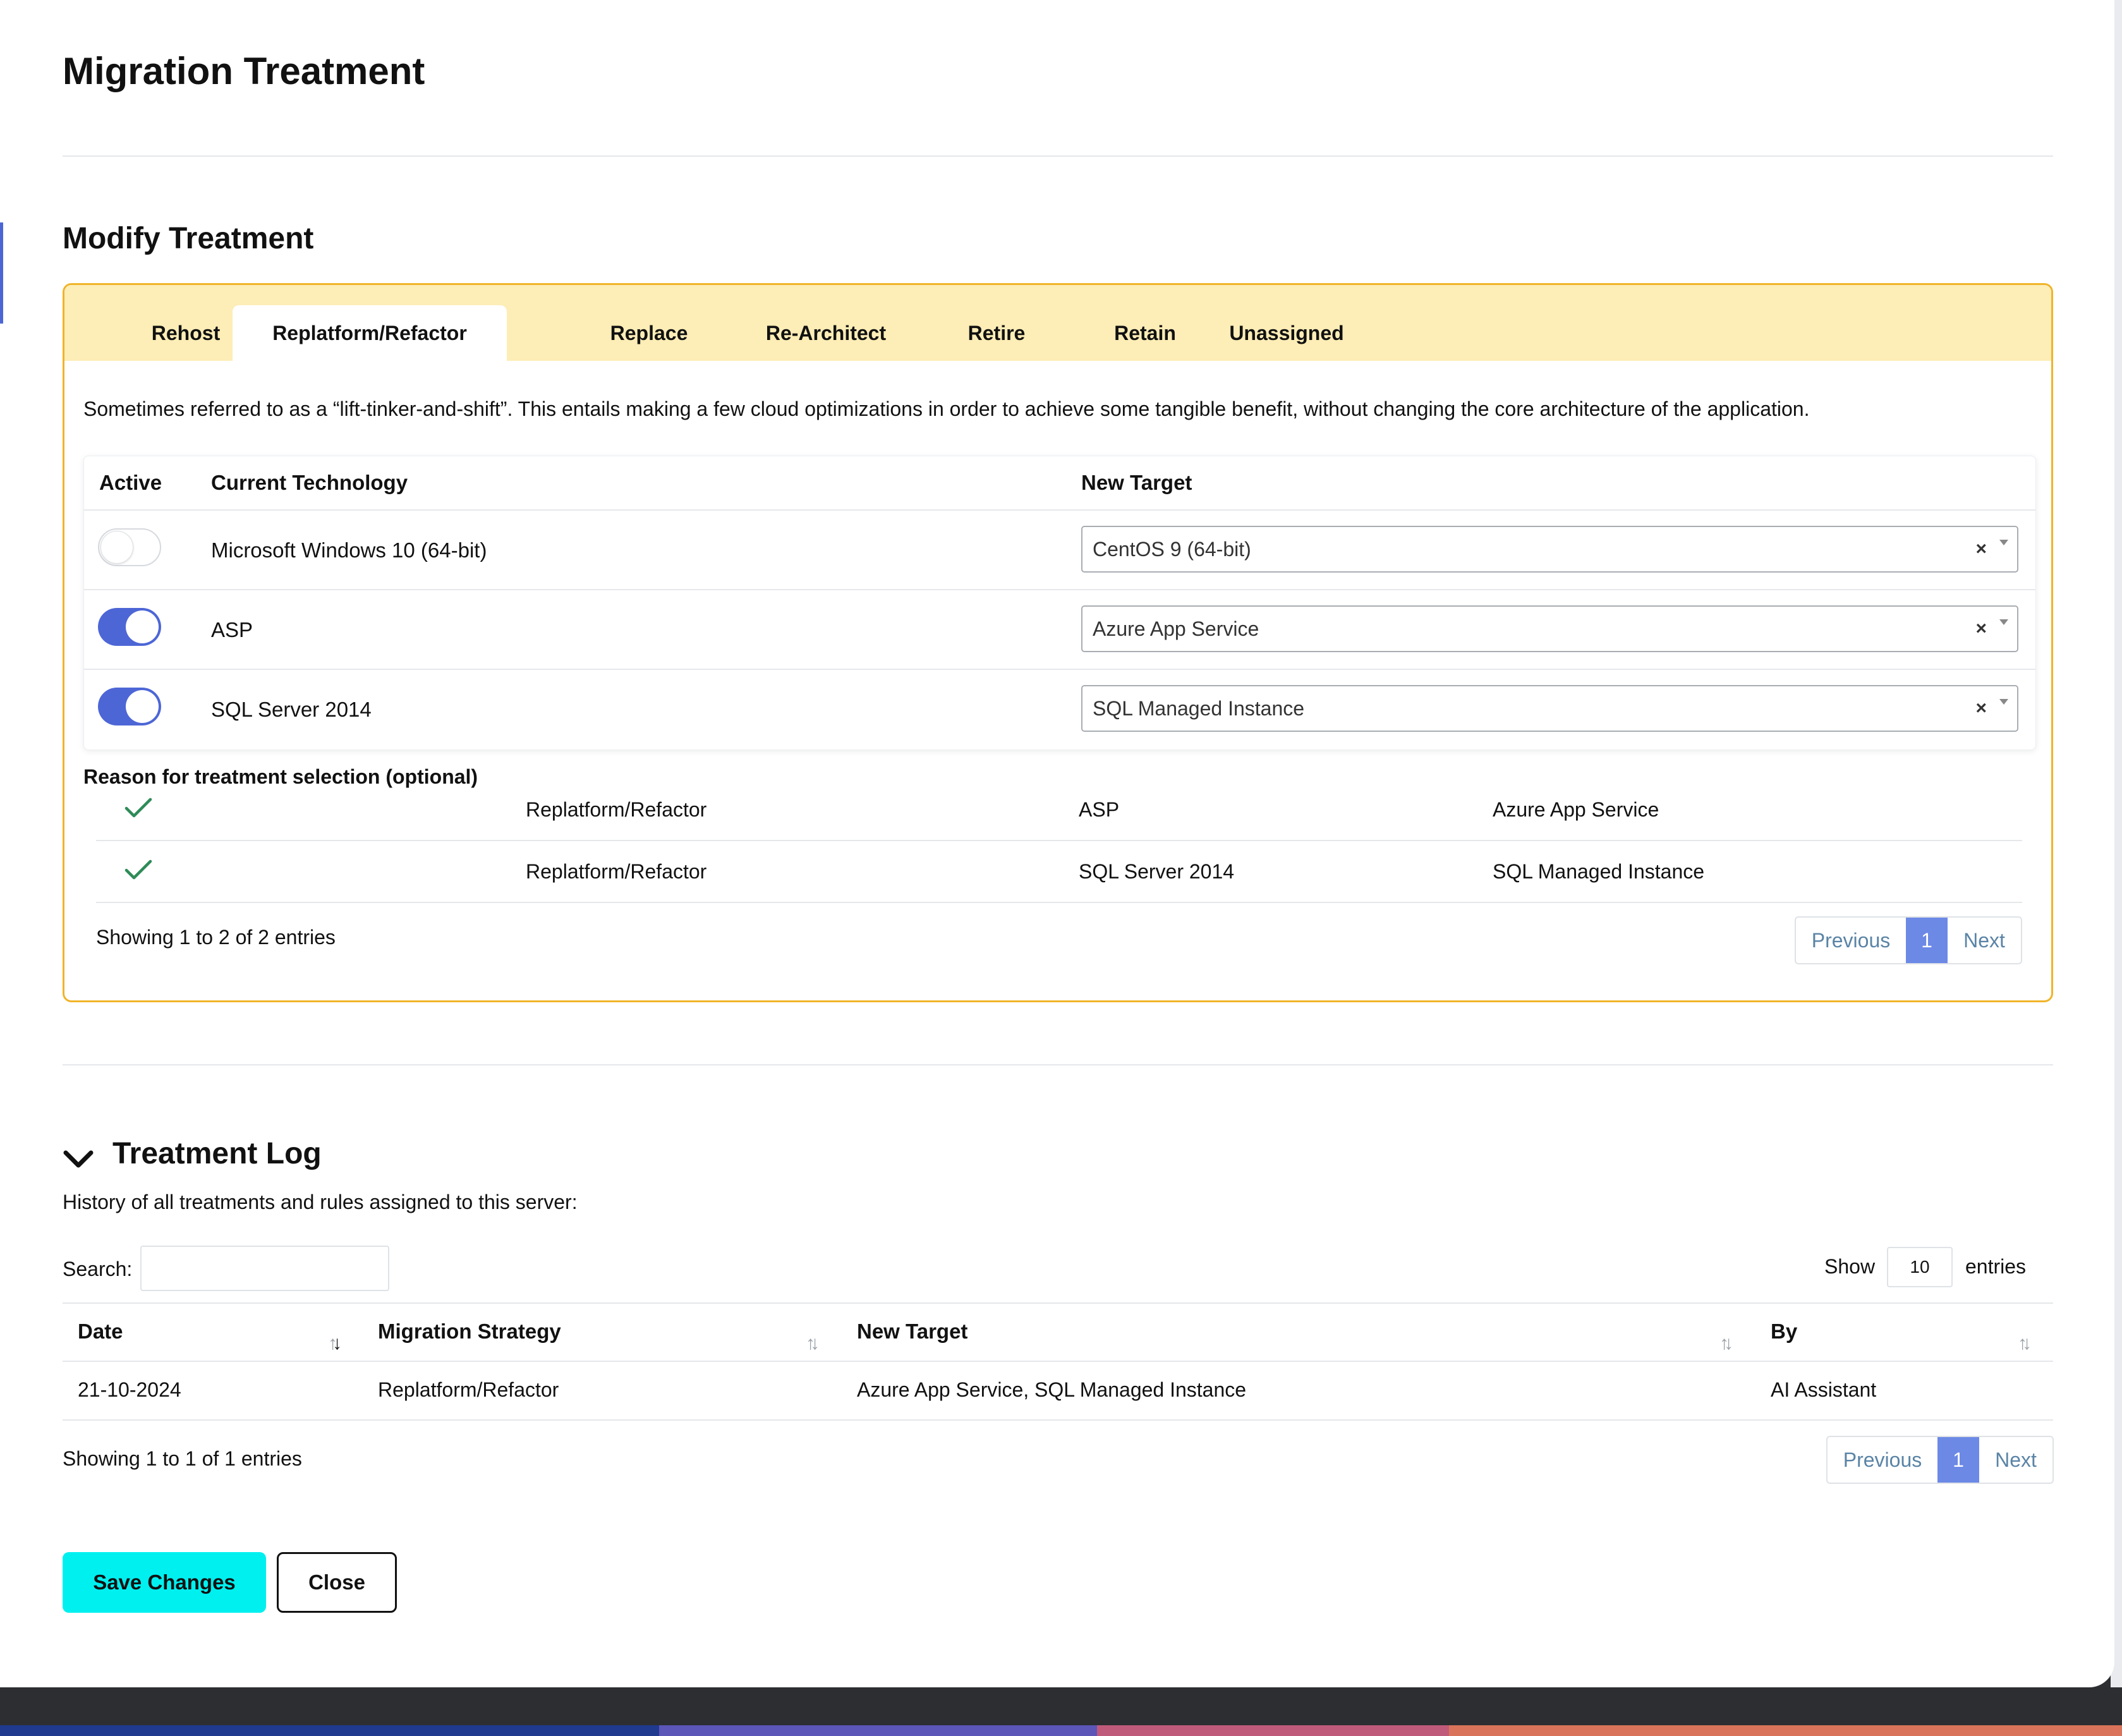 The height and width of the screenshot is (1736, 2122). Describe the element at coordinates (129, 1390) in the screenshot. I see `log-date: 21-10-2024` at that location.